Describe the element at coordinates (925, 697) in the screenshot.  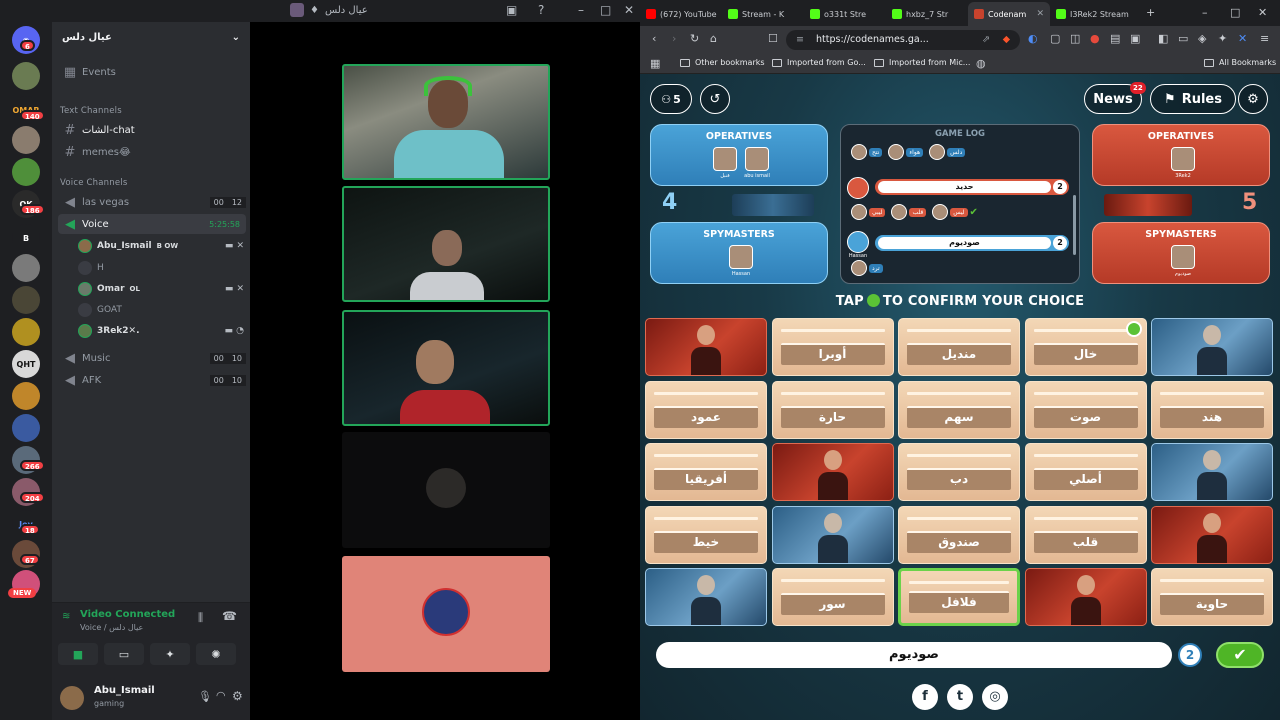
I see `facebook-icon: f` at that location.